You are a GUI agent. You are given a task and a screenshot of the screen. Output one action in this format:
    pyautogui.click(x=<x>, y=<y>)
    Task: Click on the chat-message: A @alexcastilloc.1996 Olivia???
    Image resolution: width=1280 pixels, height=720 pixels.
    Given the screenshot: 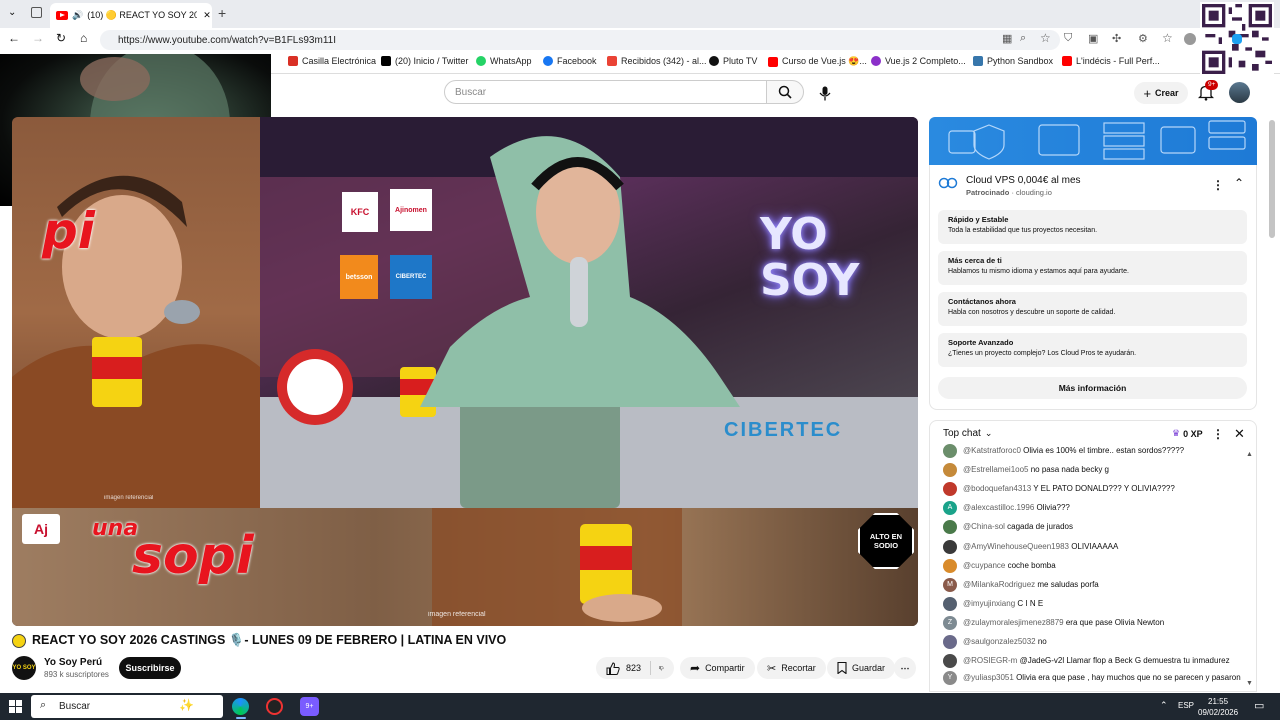 What is the action you would take?
    pyautogui.click(x=1093, y=508)
    